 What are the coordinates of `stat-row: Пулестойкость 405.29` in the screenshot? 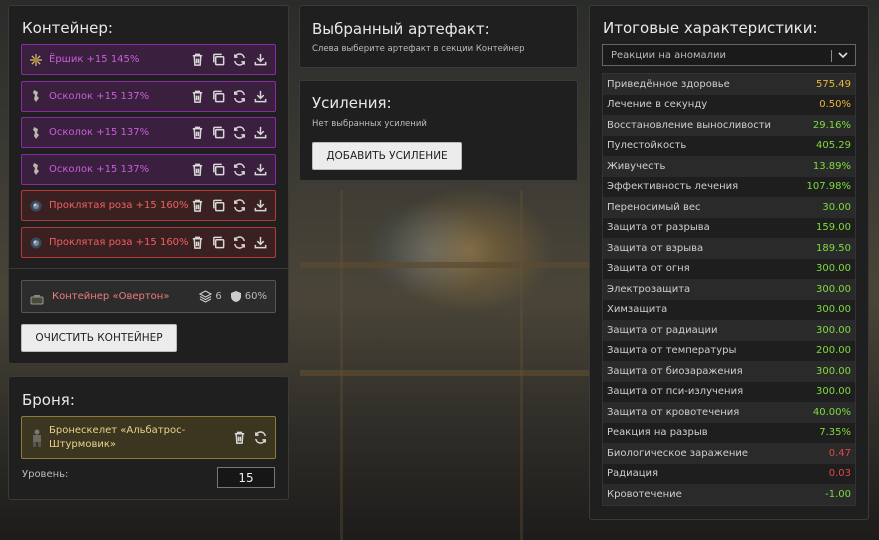 It's located at (729, 145).